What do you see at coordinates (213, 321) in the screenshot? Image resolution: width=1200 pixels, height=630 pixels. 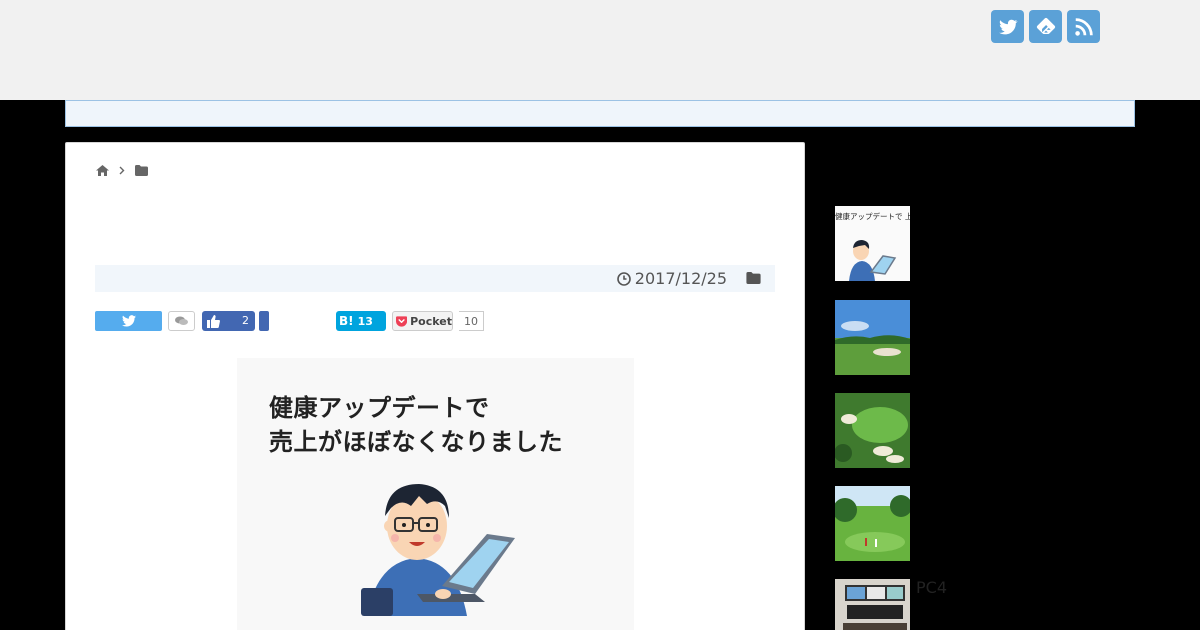 I see `thumbs-up-icon` at bounding box center [213, 321].